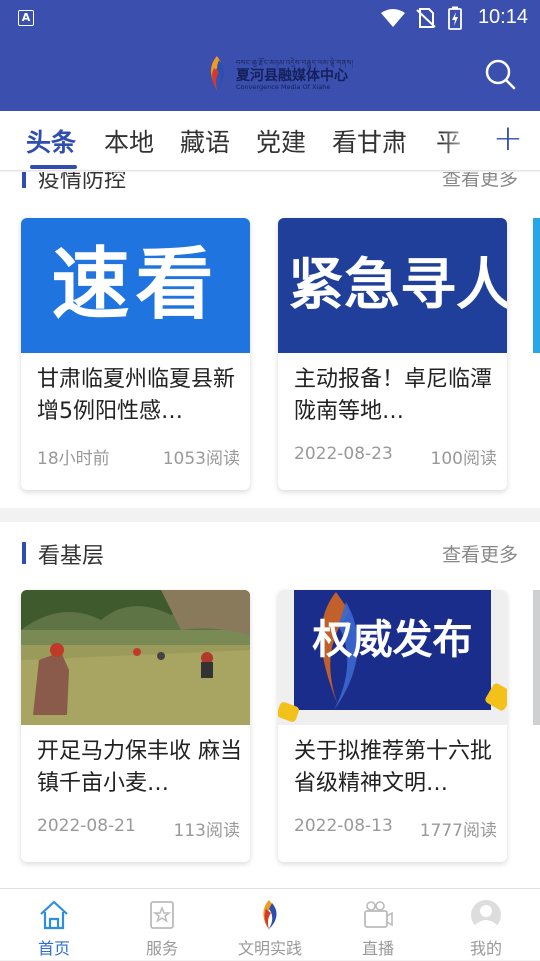  What do you see at coordinates (463, 459) in the screenshot?
I see `news-reads: 100阅读` at bounding box center [463, 459].